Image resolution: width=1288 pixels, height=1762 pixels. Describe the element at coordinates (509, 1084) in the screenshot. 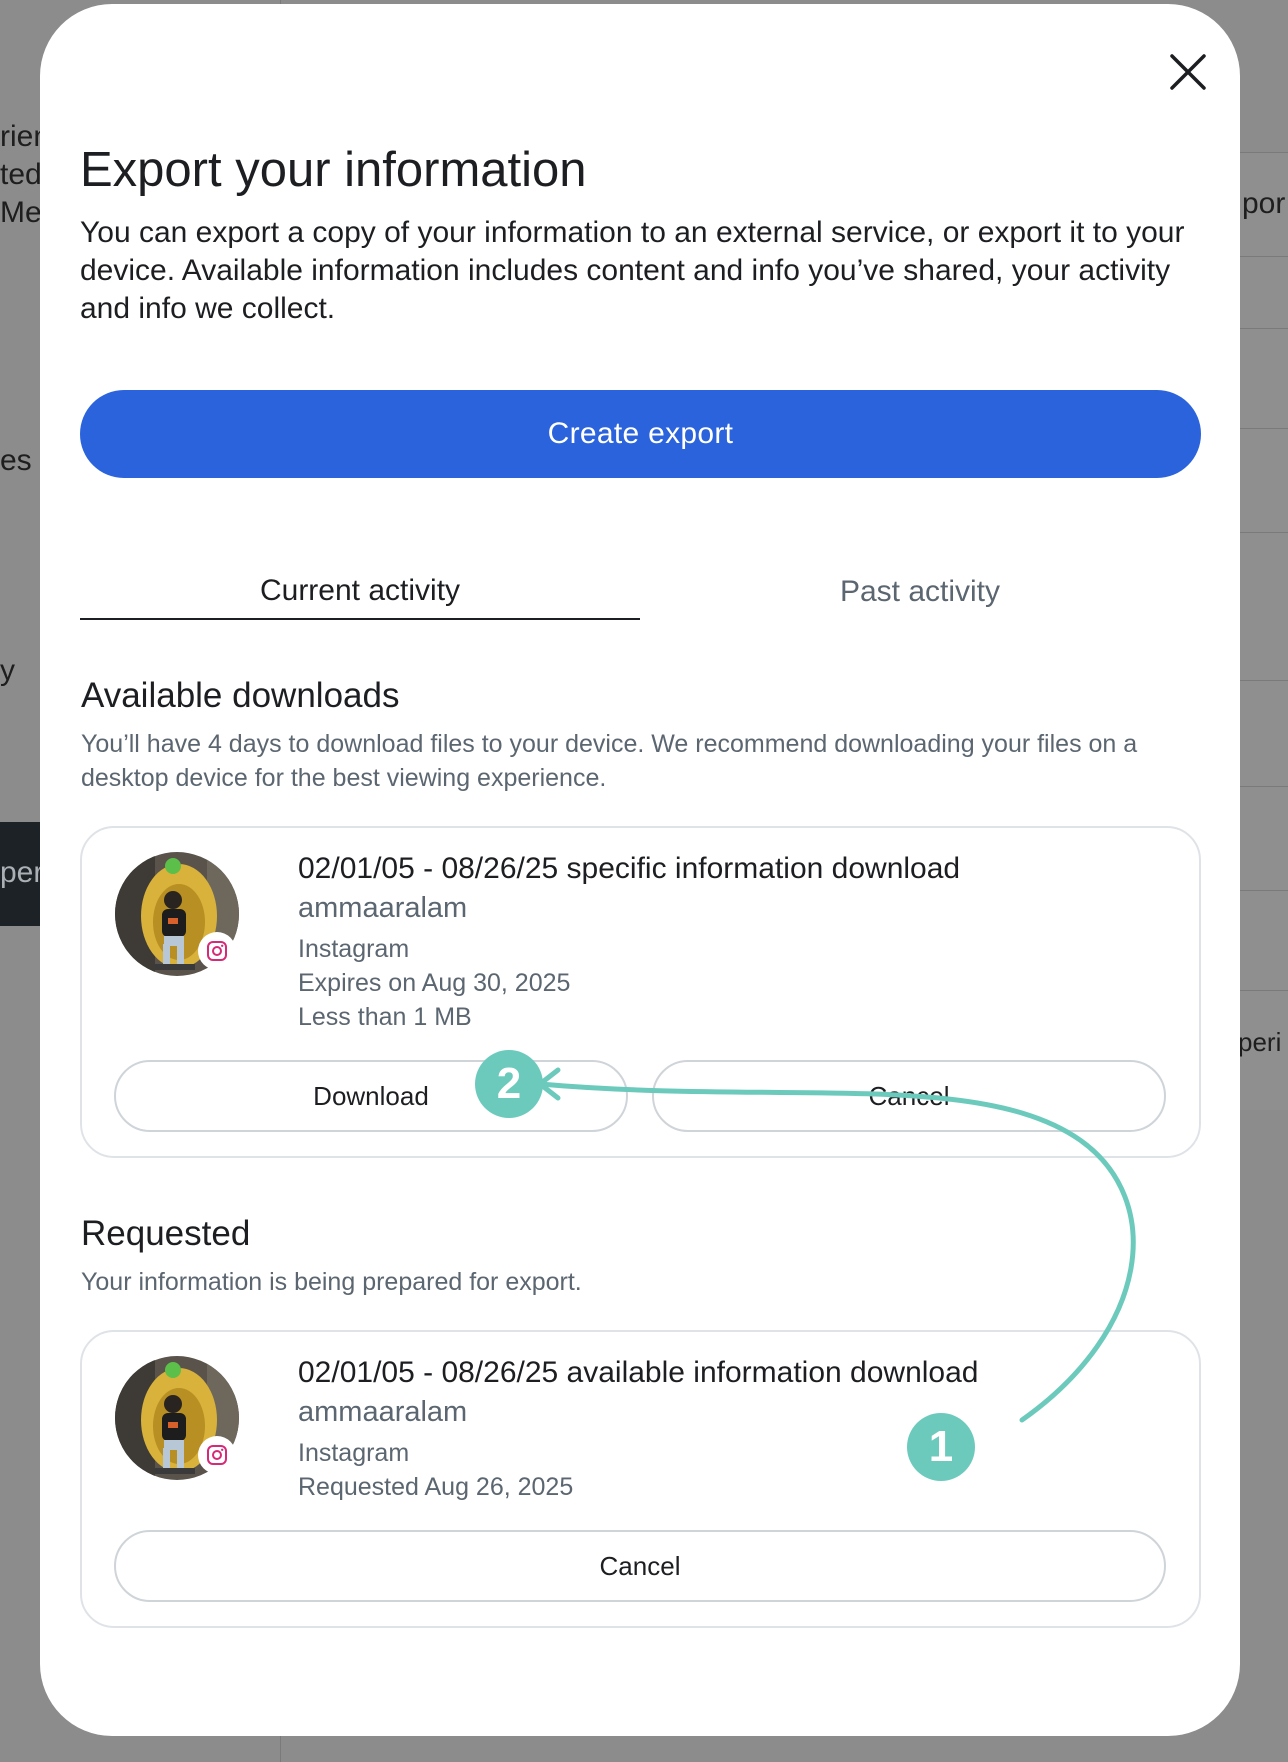

I see `step-2-marker: 2` at that location.